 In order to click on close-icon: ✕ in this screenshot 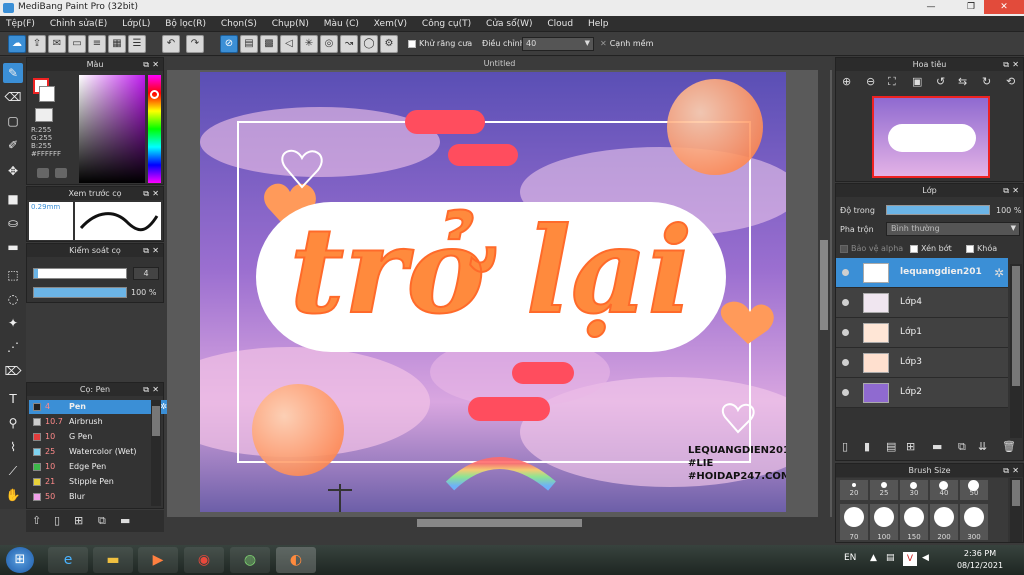, I will do `click(1004, 7)`.